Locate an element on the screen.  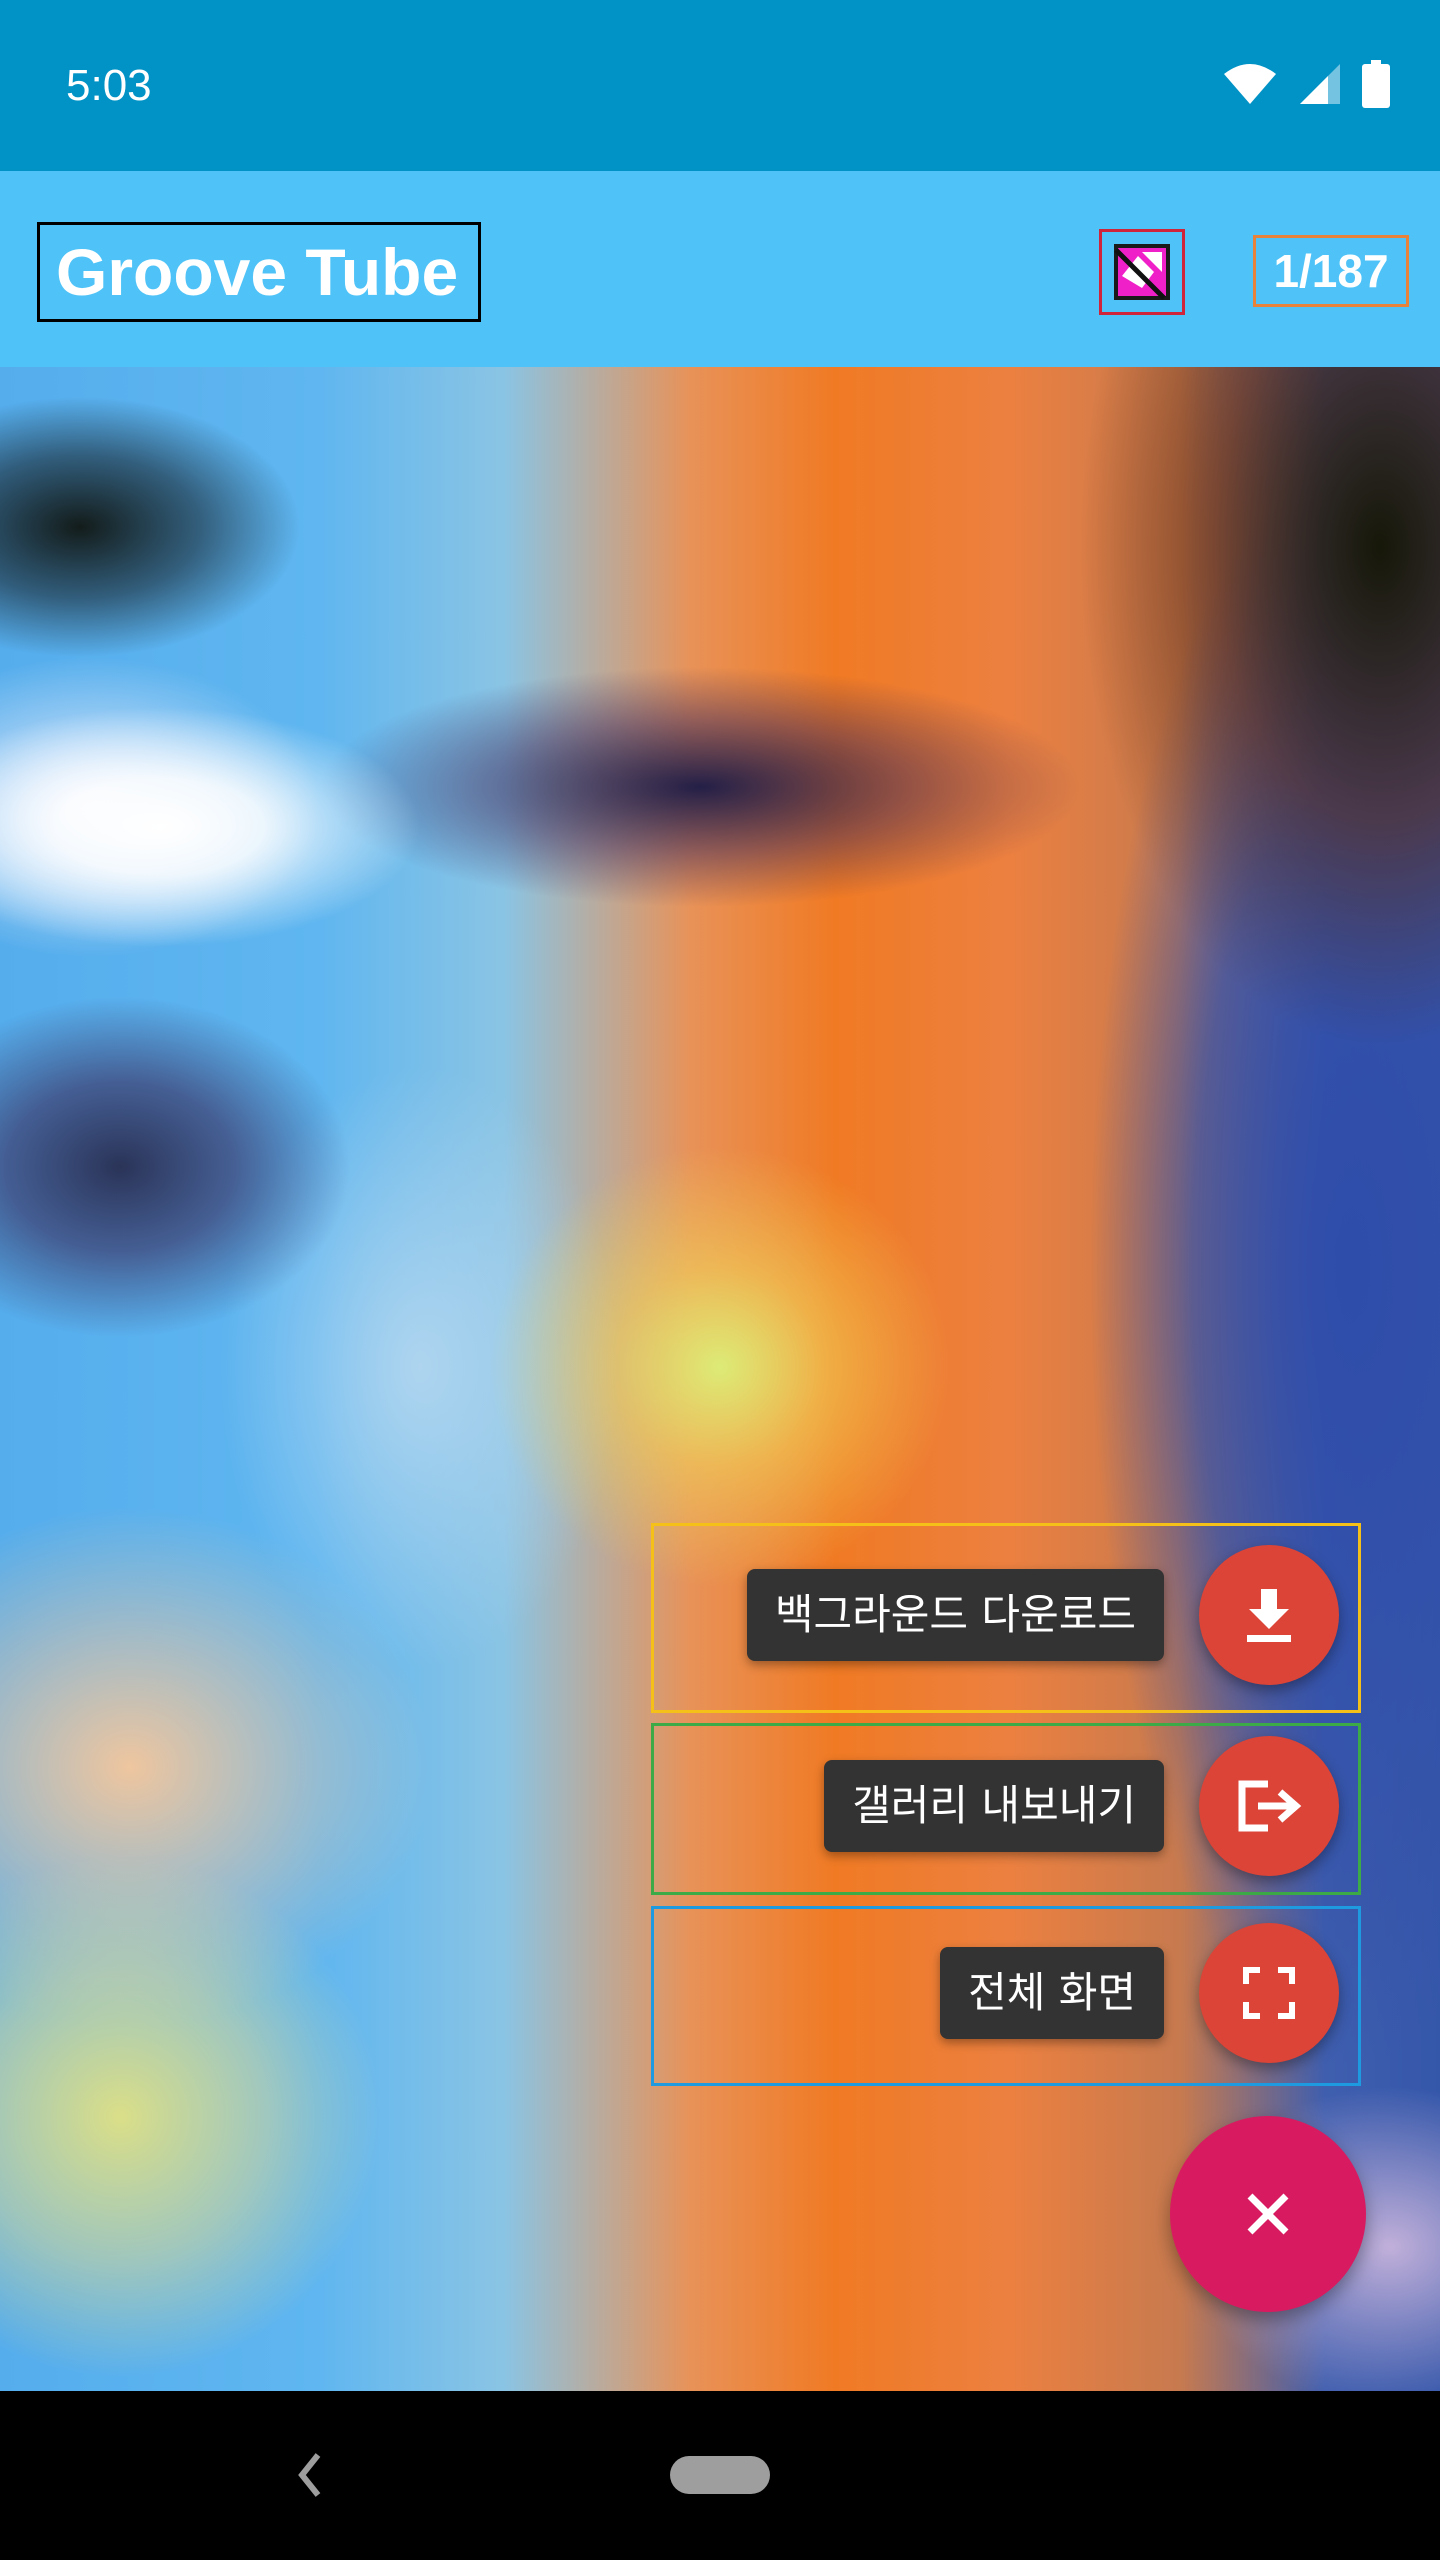
app-bar: Groove Tube 1/187 is located at coordinates (720, 269).